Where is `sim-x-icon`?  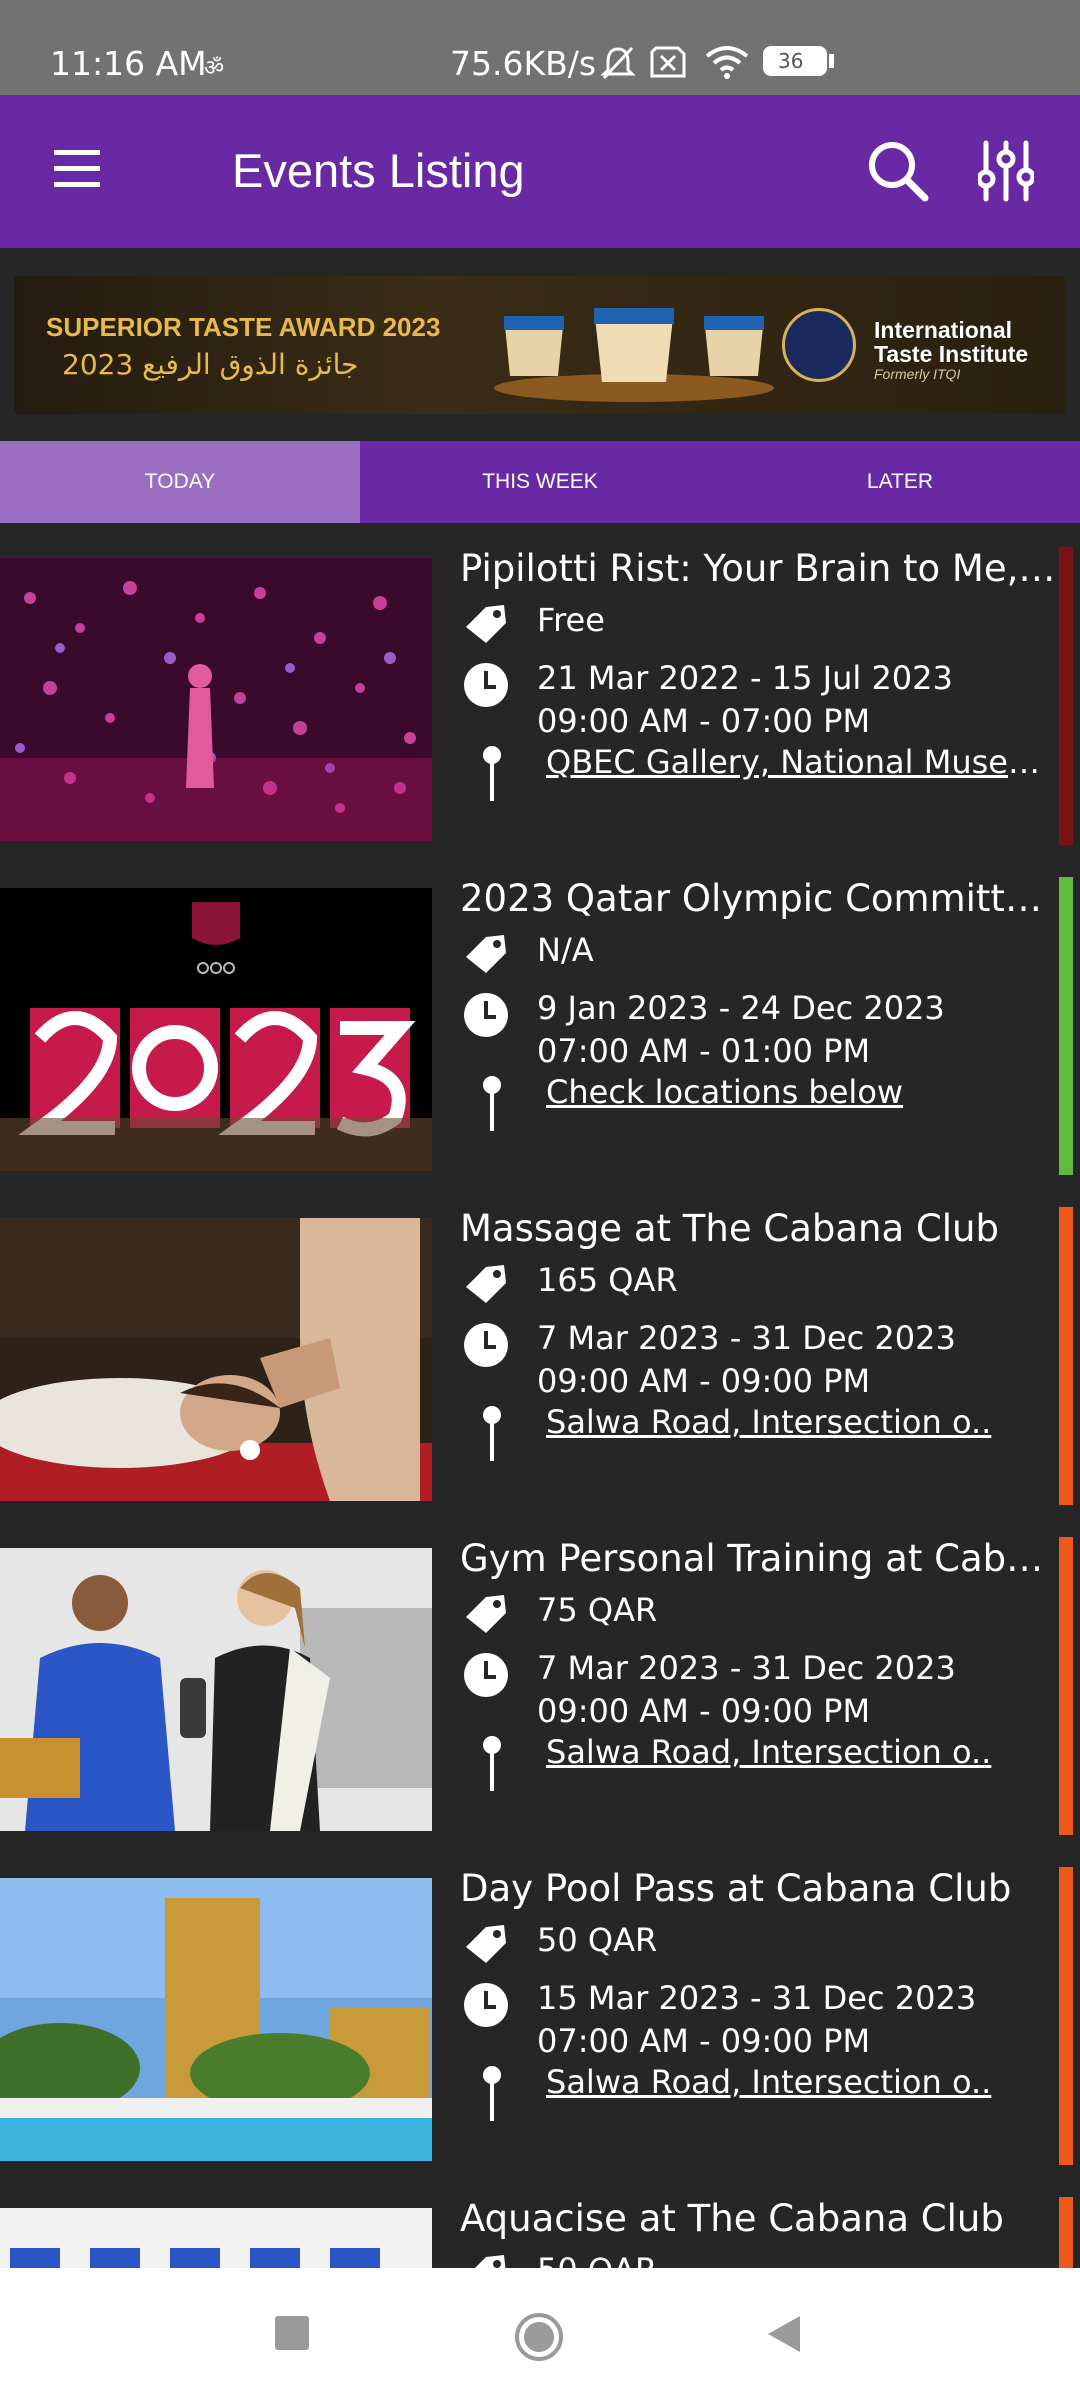
sim-x-icon is located at coordinates (668, 62).